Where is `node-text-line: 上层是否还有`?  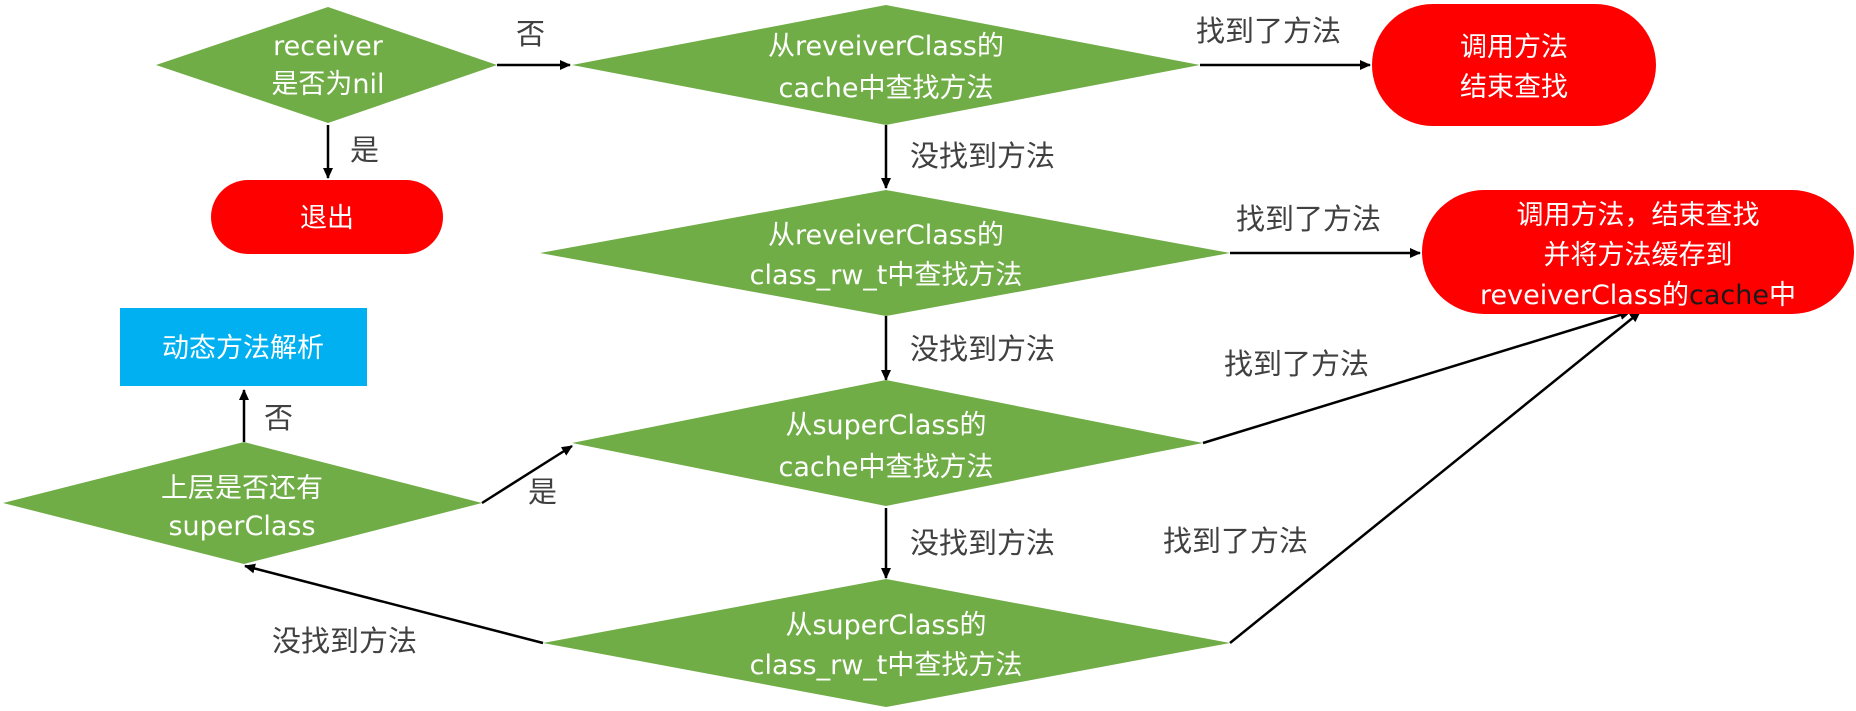
node-text-line: 上层是否还有 is located at coordinates (242, 488).